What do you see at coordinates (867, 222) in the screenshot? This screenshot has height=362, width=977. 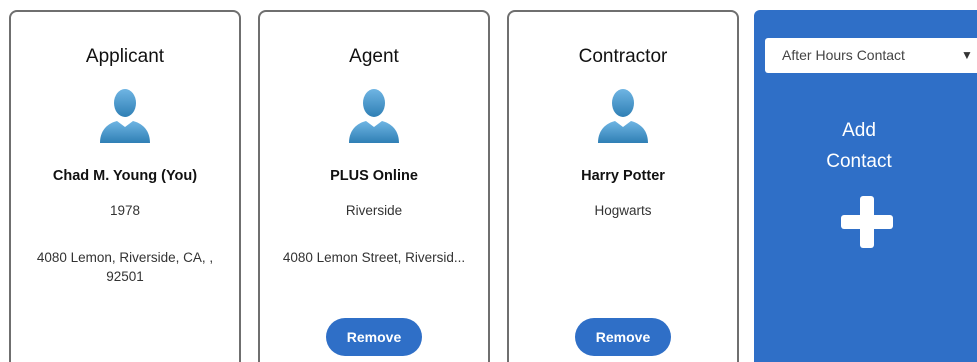 I see `plus-icon` at bounding box center [867, 222].